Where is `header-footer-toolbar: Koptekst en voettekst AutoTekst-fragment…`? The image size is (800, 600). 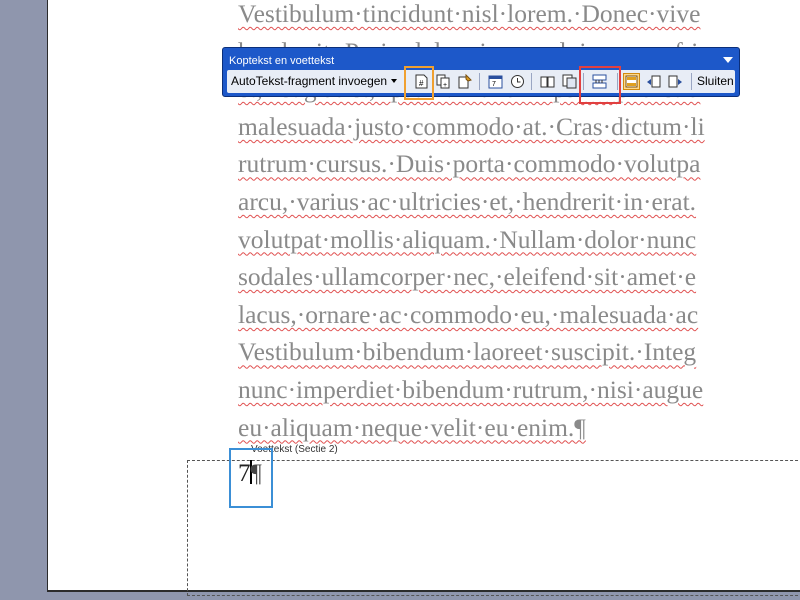
header-footer-toolbar: Koptekst en voettekst AutoTekst-fragment… is located at coordinates (481, 72).